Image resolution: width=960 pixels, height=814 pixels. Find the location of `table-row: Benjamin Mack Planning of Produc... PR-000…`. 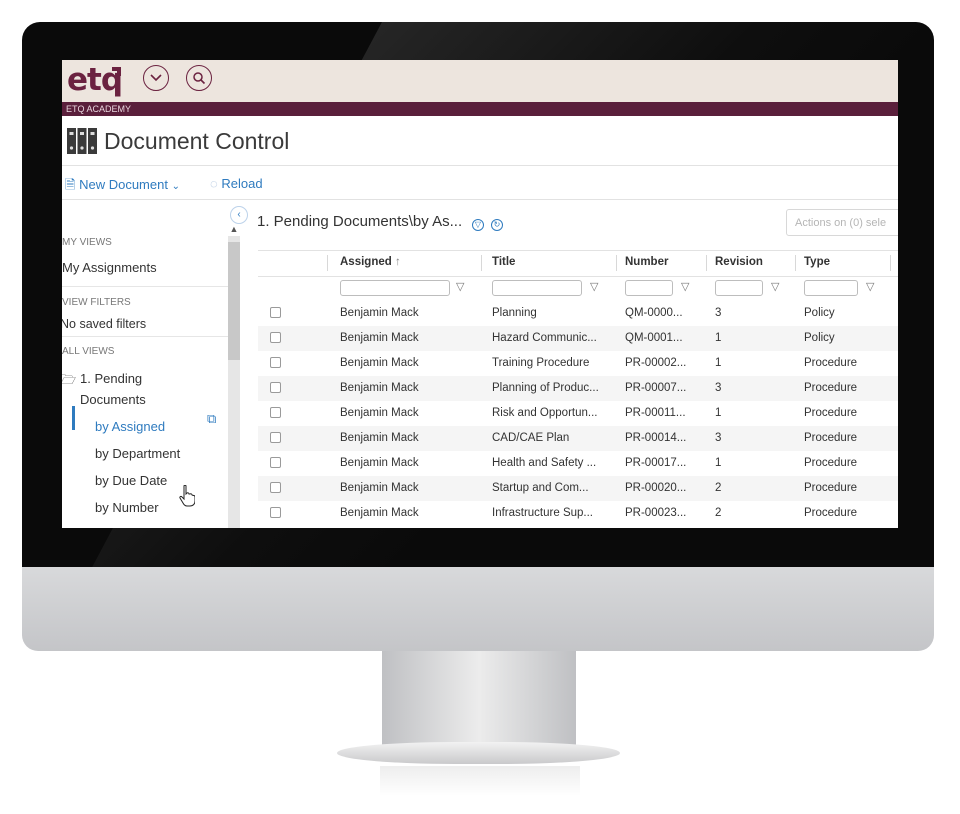

table-row: Benjamin Mack Planning of Produc... PR-000… is located at coordinates (578, 388).